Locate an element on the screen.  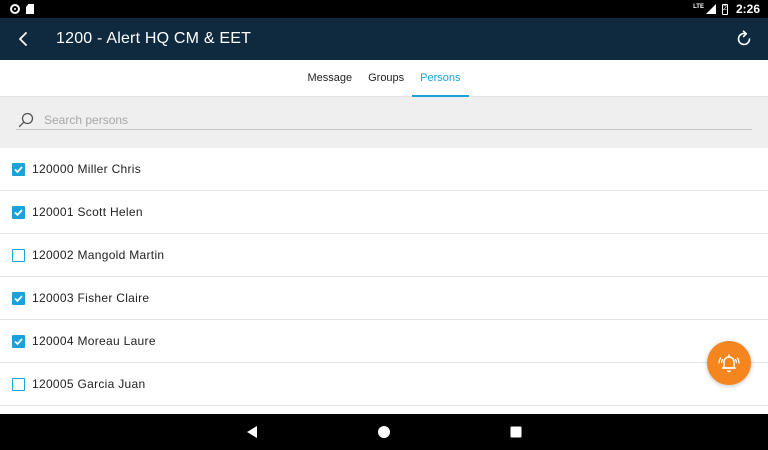
square-recents-icon is located at coordinates (516, 432).